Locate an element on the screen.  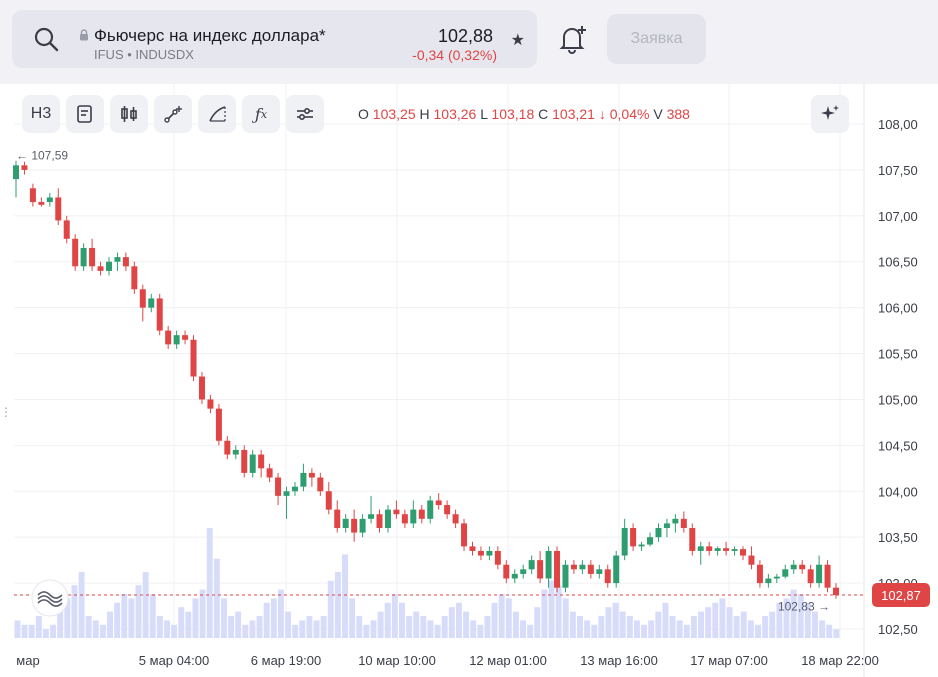
y-tick-label: 107,00 is located at coordinates (898, 216).